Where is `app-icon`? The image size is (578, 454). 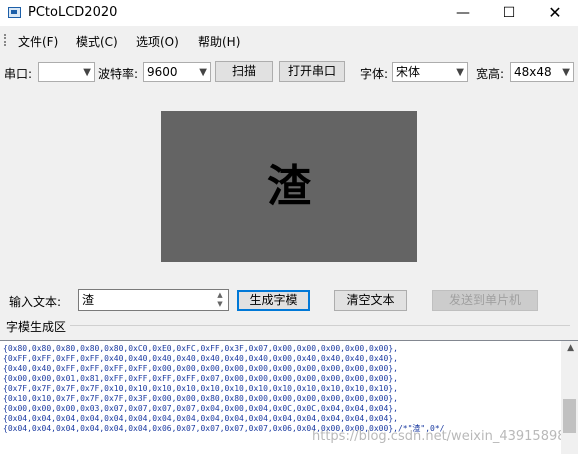
app-icon is located at coordinates (14, 12).